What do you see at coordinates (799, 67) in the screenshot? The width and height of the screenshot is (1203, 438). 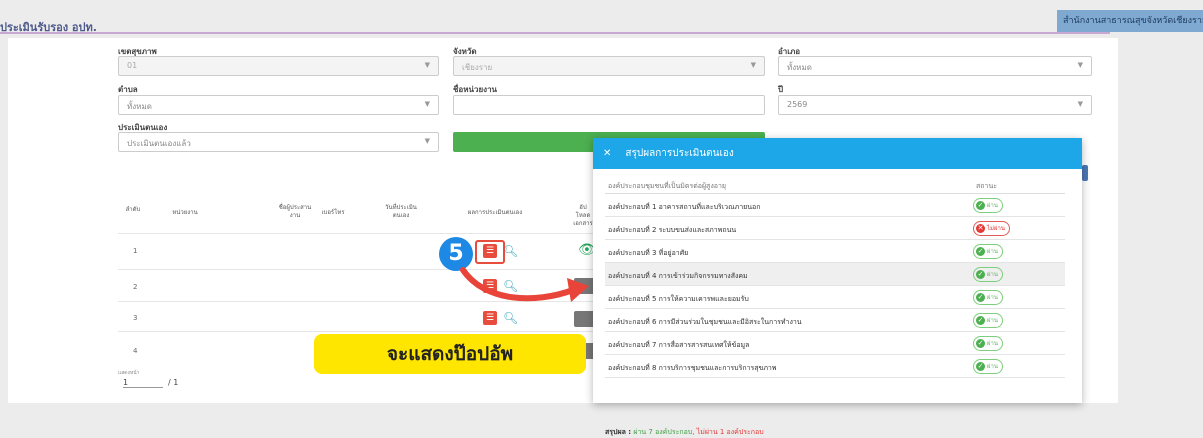 I see `district-value: ทั้งหมด` at bounding box center [799, 67].